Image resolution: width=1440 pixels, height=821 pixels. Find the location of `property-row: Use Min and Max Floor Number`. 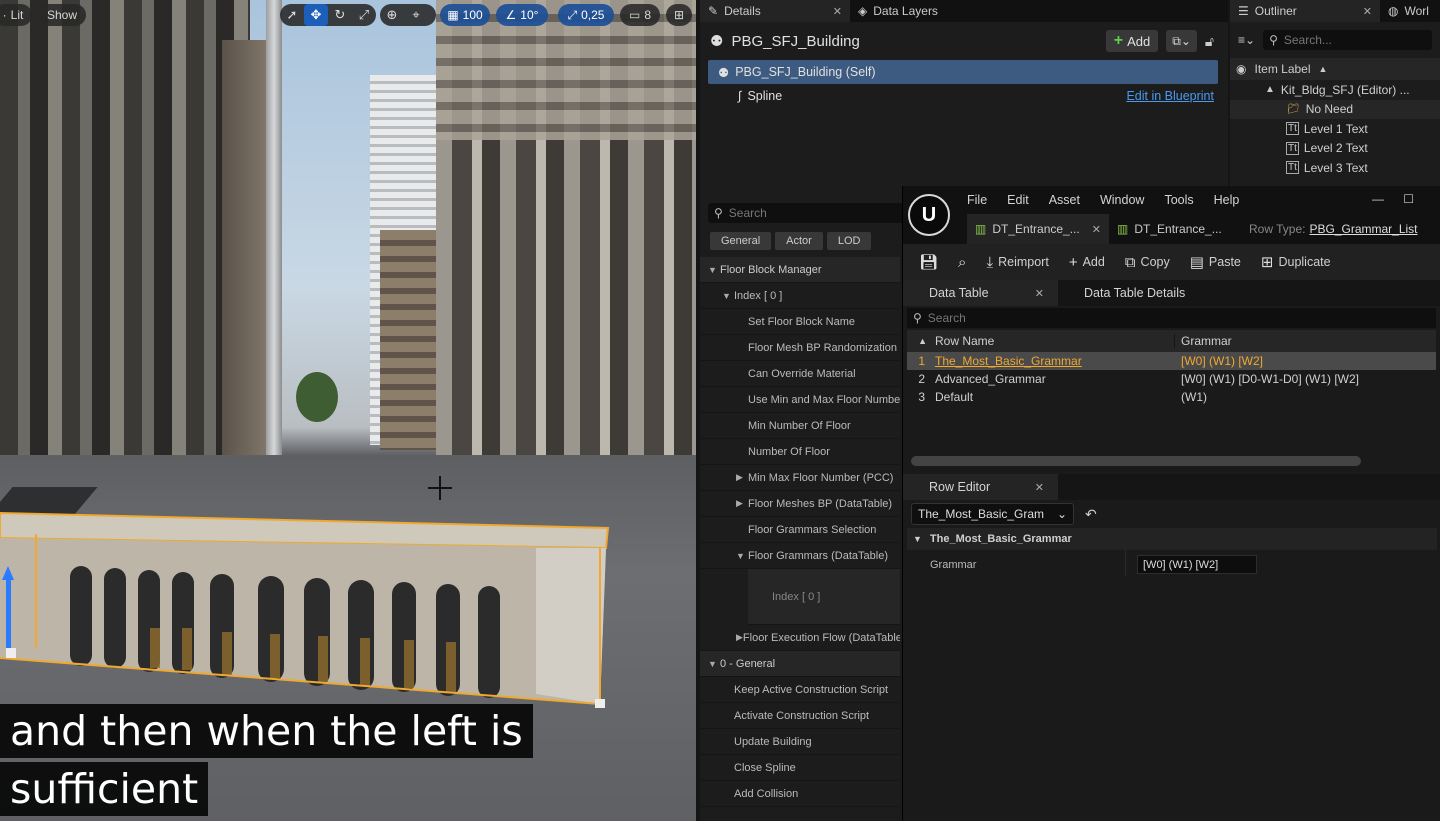

property-row: Use Min and Max Floor Number is located at coordinates (800, 400).